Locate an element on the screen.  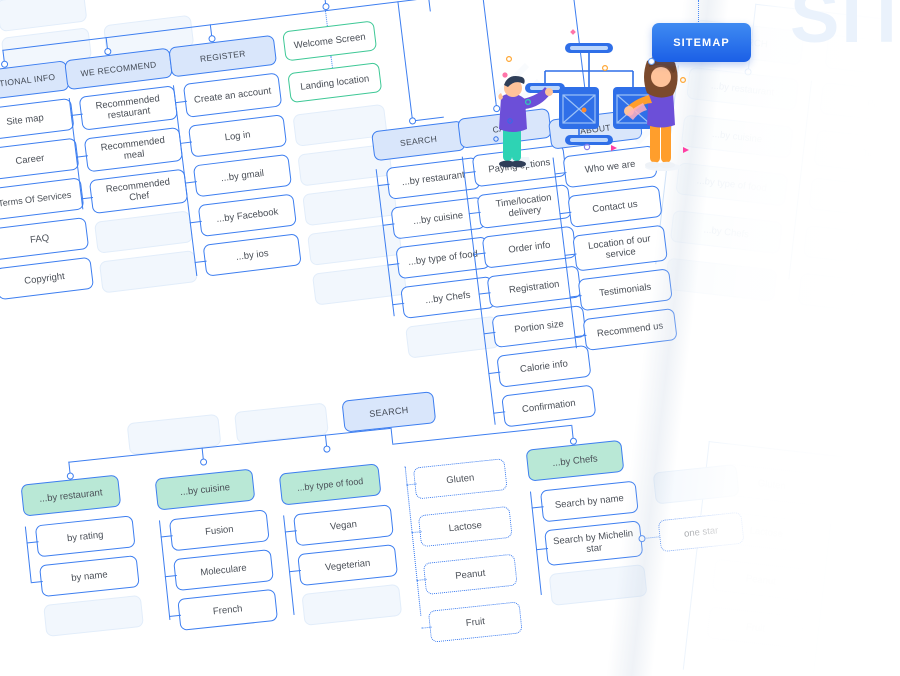
sitemap-button: SITEMAP is located at coordinates (701, 42).